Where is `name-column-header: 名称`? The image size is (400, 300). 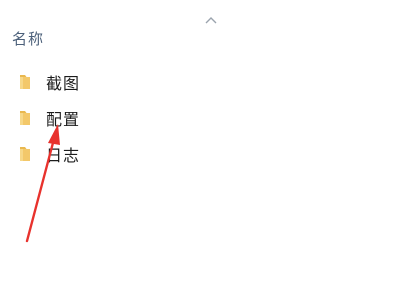
name-column-header: 名称 is located at coordinates (200, 37).